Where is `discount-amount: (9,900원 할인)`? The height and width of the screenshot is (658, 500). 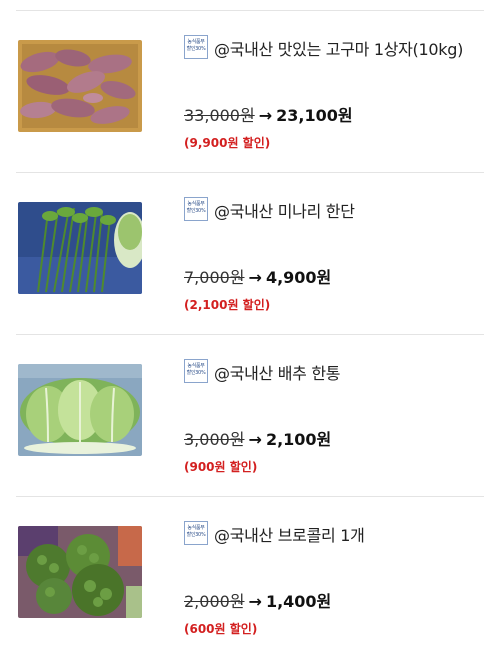 discount-amount: (9,900원 할인) is located at coordinates (227, 143).